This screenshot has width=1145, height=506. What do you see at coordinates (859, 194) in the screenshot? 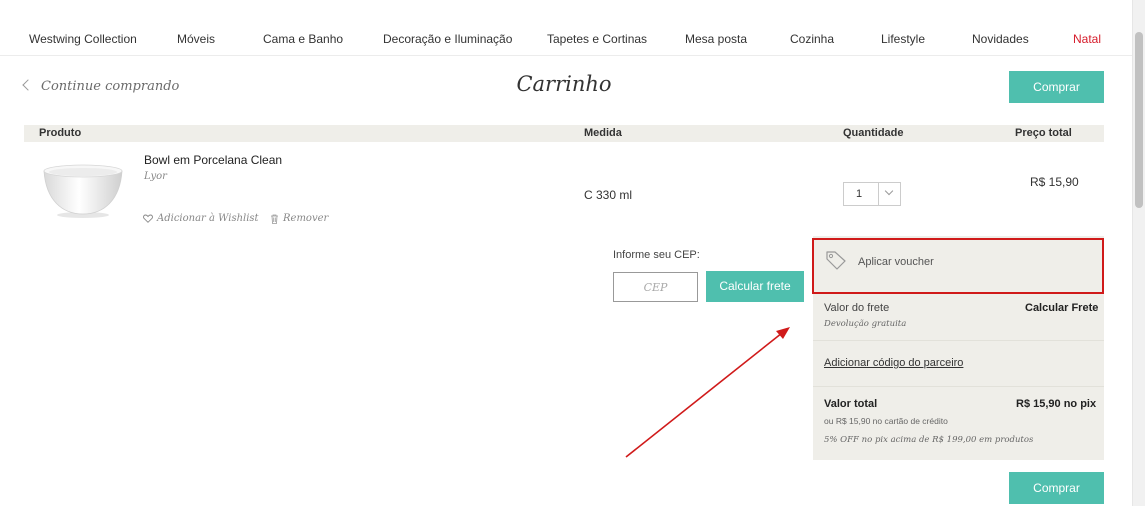
I see `quantity-value: 1` at bounding box center [859, 194].